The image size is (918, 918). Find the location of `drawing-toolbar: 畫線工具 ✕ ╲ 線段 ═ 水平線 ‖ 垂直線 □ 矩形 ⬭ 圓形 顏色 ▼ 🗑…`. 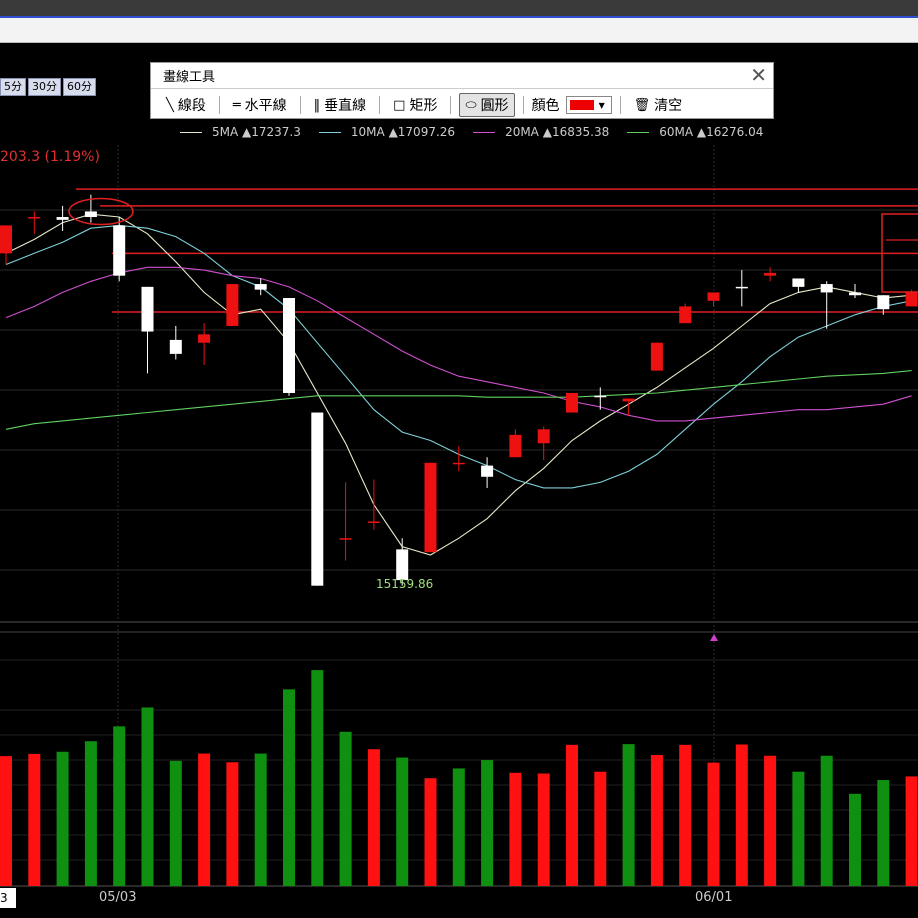

drawing-toolbar: 畫線工具 ✕ ╲ 線段 ═ 水平線 ‖ 垂直線 □ 矩形 ⬭ 圓形 顏色 ▼ 🗑… is located at coordinates (462, 90).